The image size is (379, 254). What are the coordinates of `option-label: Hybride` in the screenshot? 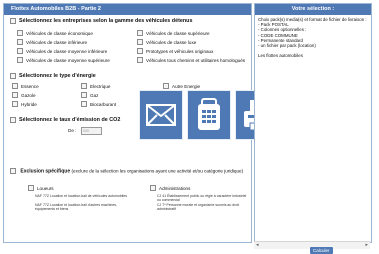 It's located at (29, 104).